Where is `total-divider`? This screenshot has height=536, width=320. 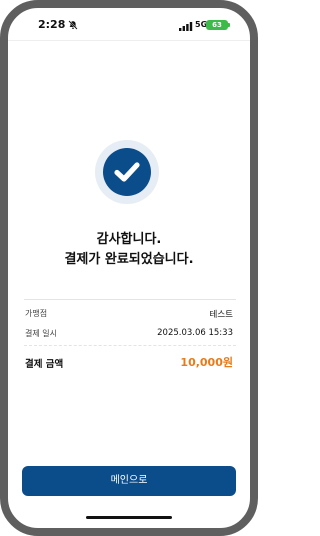 total-divider is located at coordinates (130, 345).